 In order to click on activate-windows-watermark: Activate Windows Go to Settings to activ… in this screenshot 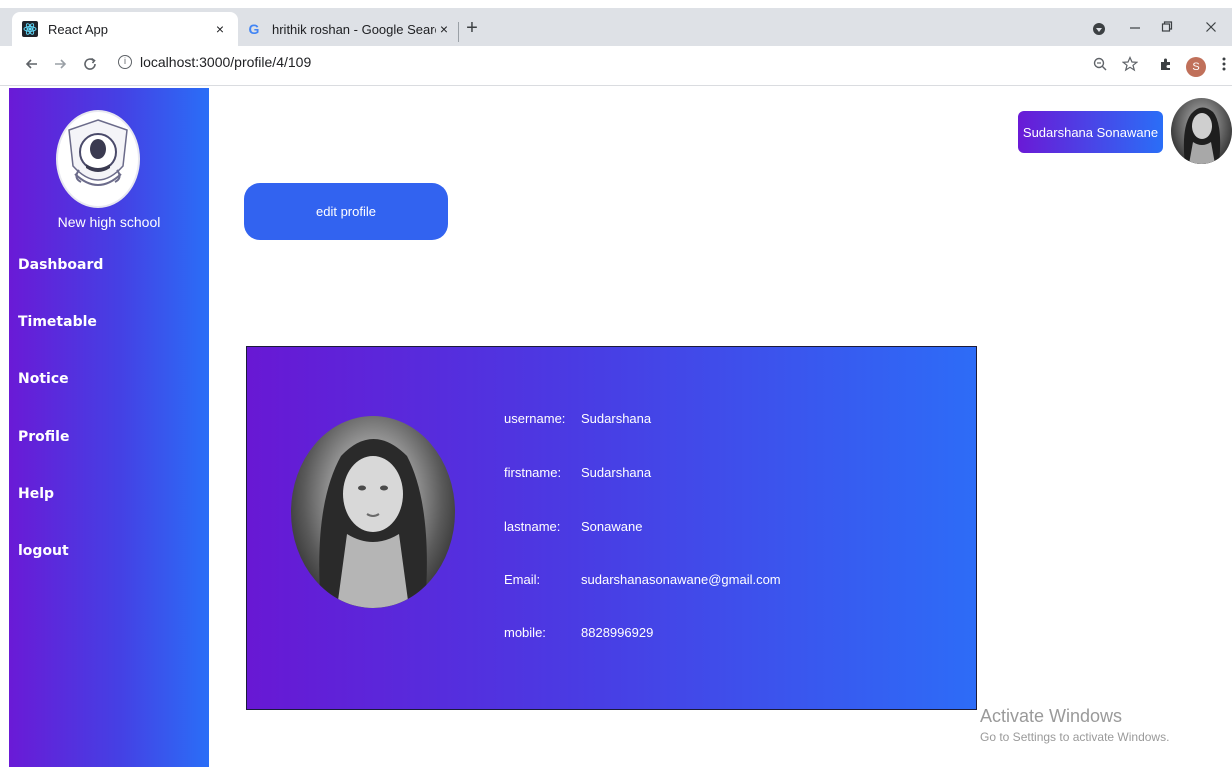, I will do `click(1074, 725)`.